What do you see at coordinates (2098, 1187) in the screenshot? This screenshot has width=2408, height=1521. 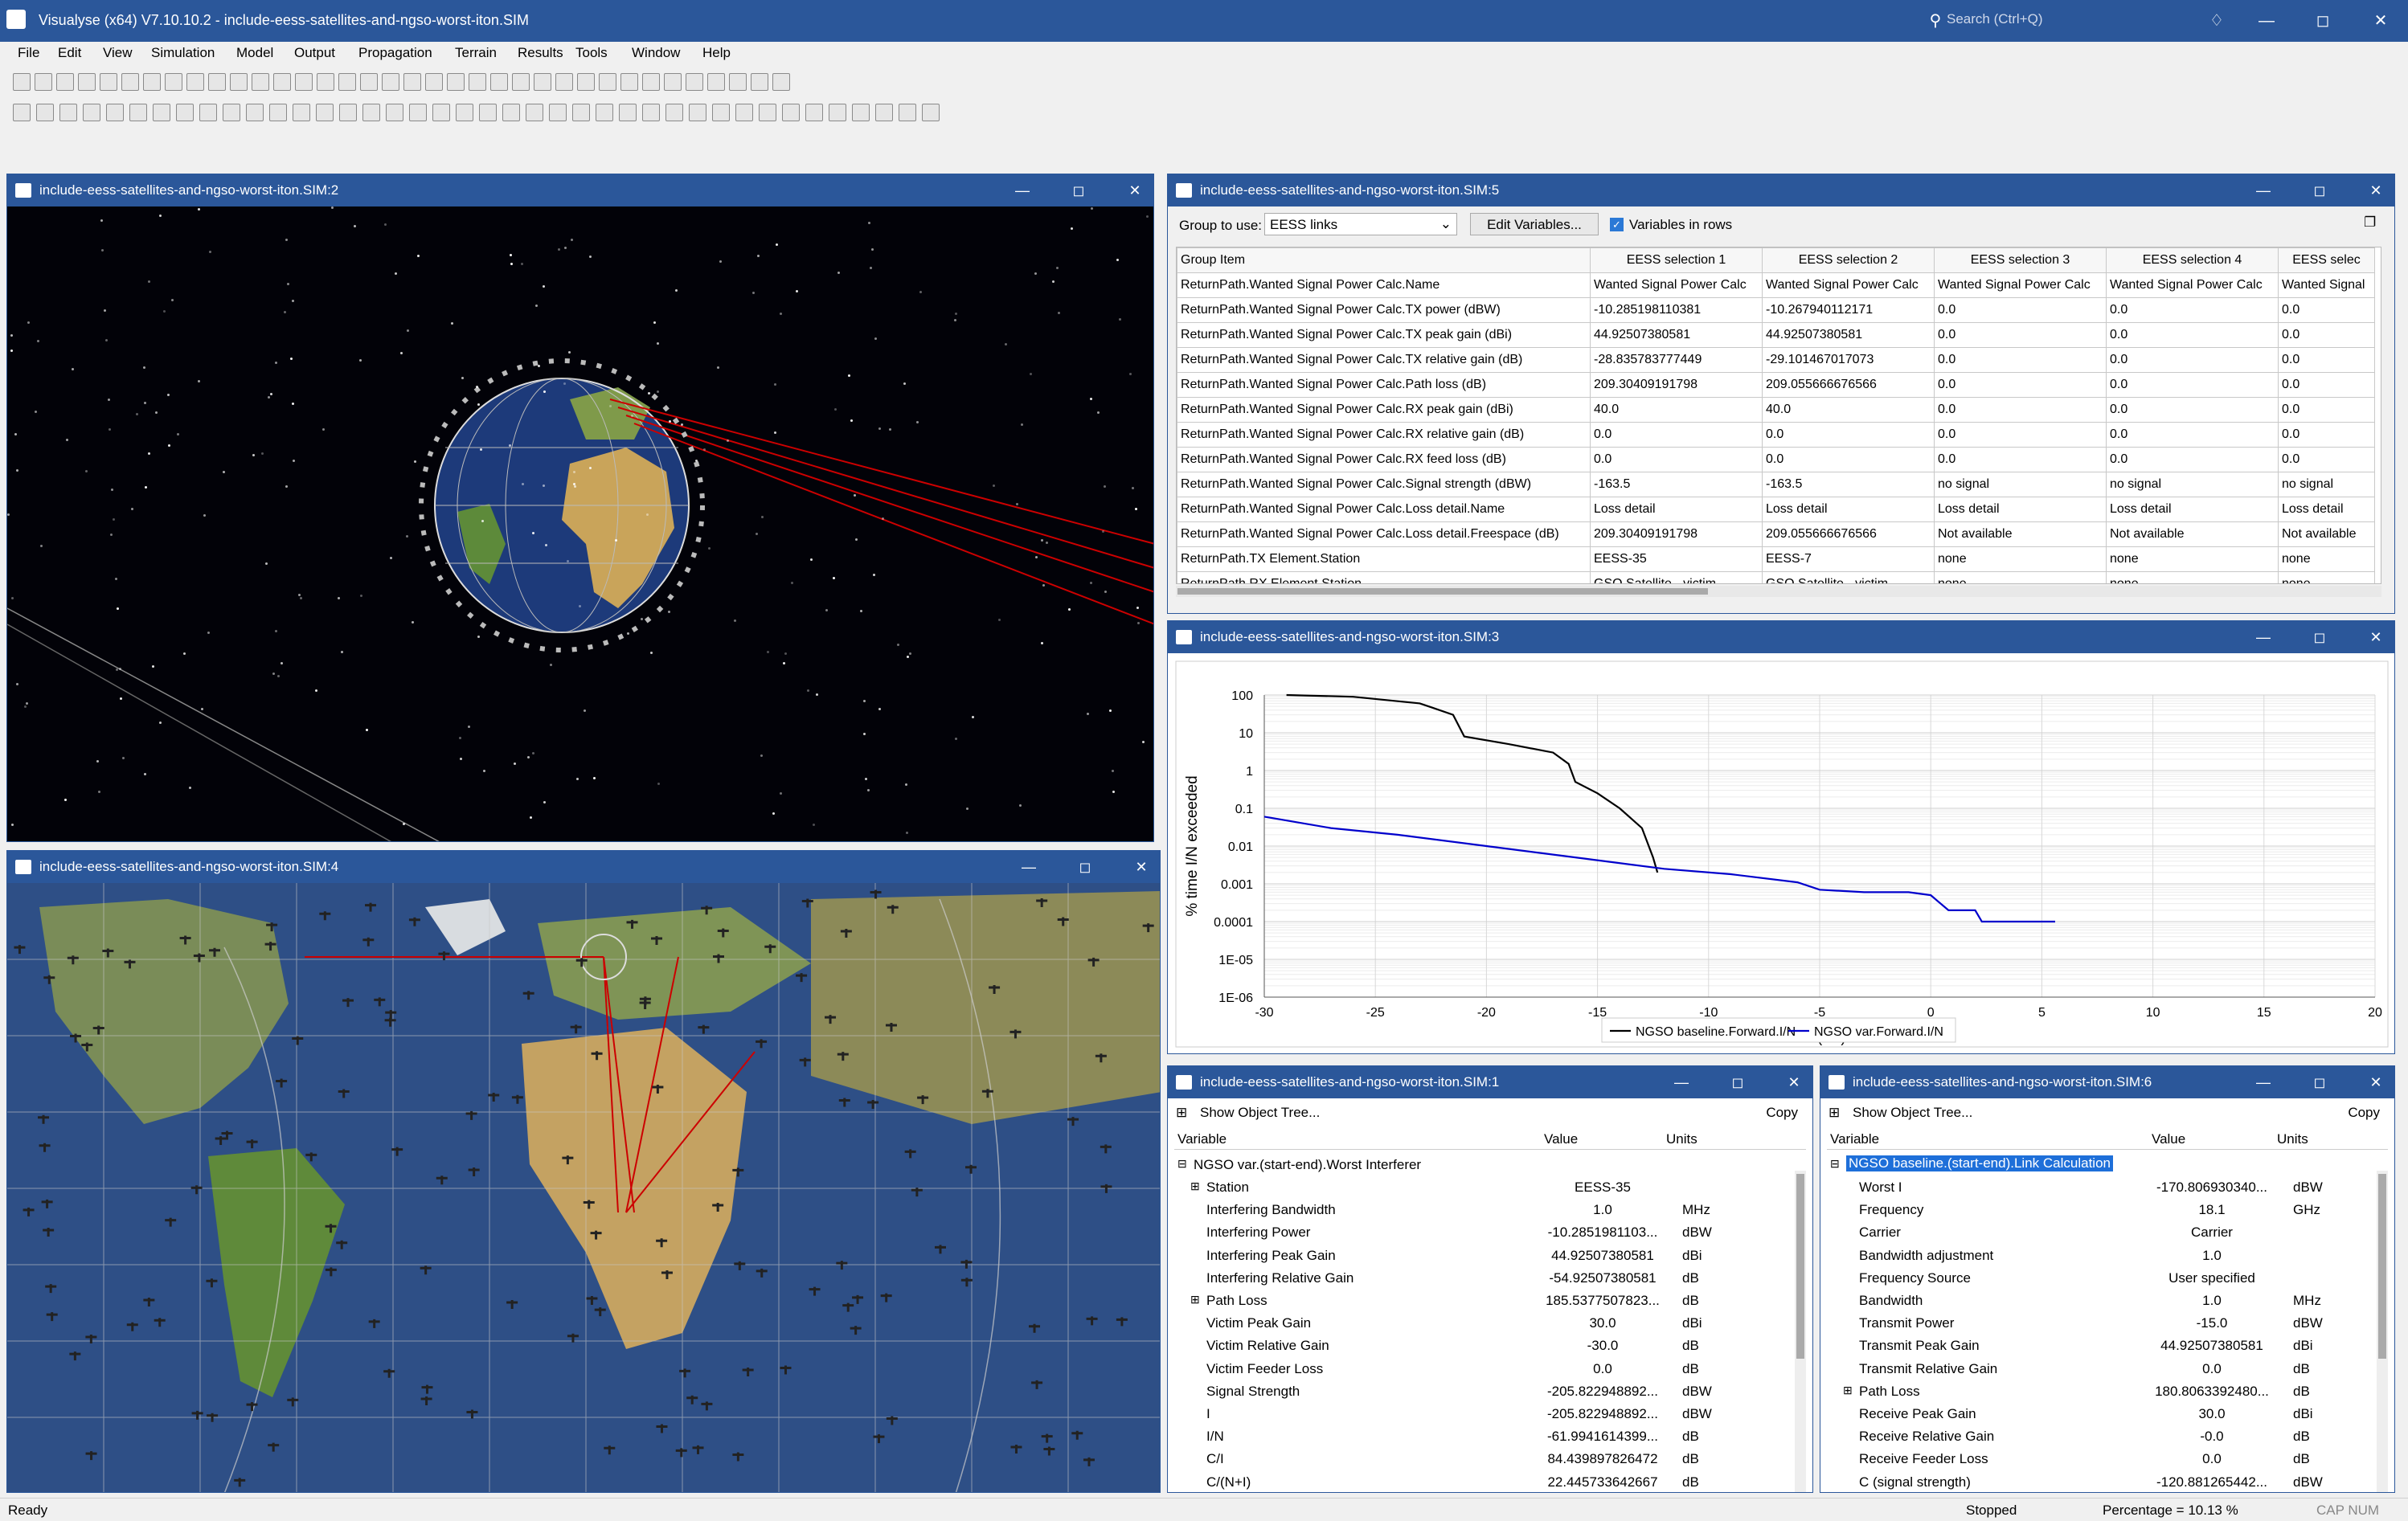 I see `tree-row: Worst I -170.806930340... dBW` at bounding box center [2098, 1187].